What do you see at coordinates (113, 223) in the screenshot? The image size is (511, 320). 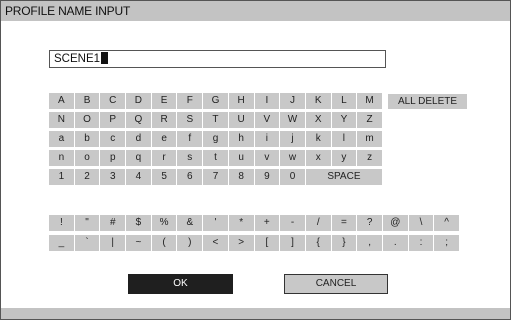 I see `symbol-key: #` at bounding box center [113, 223].